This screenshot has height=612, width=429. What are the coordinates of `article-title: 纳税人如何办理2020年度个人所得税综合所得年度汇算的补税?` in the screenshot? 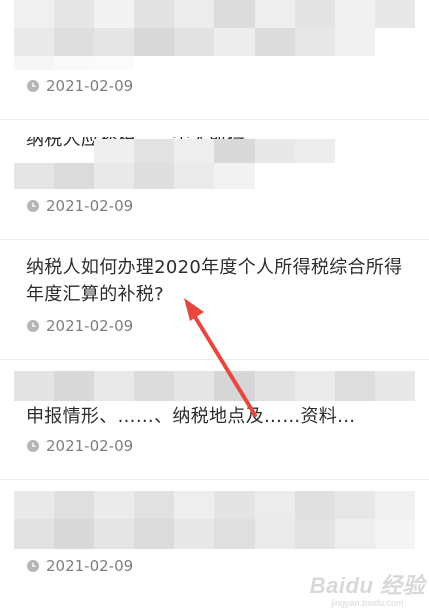 It's located at (214, 281).